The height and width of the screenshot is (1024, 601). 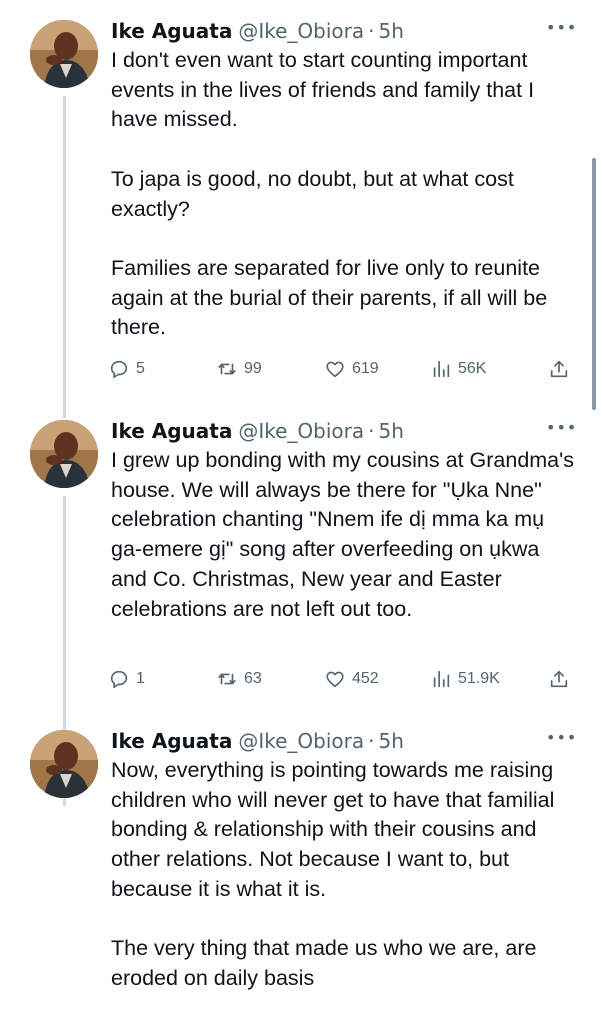 I want to click on retweet-button: 99, so click(x=239, y=369).